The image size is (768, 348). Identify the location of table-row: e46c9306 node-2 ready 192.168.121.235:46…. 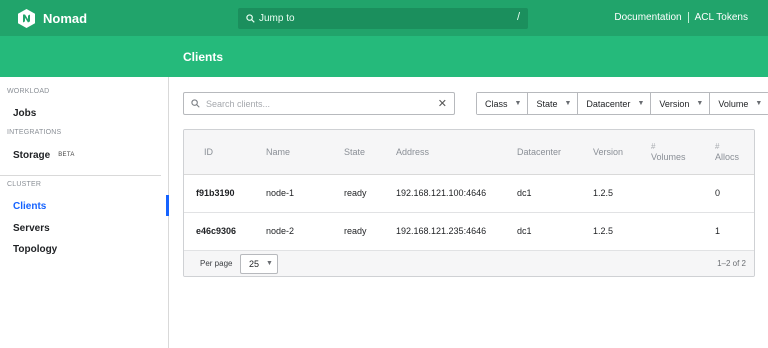
(469, 231).